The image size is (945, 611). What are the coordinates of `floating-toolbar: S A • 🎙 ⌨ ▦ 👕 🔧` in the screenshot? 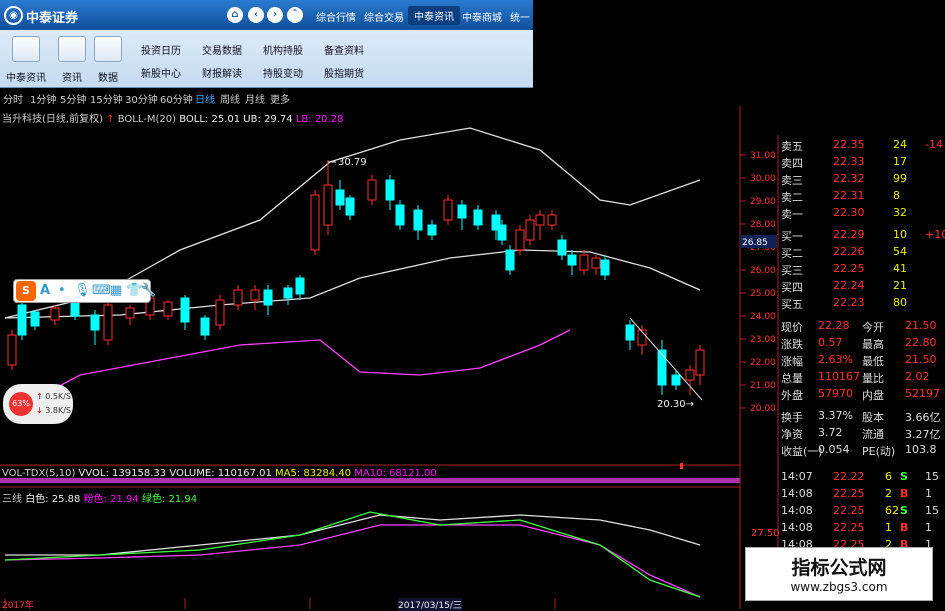 It's located at (84, 291).